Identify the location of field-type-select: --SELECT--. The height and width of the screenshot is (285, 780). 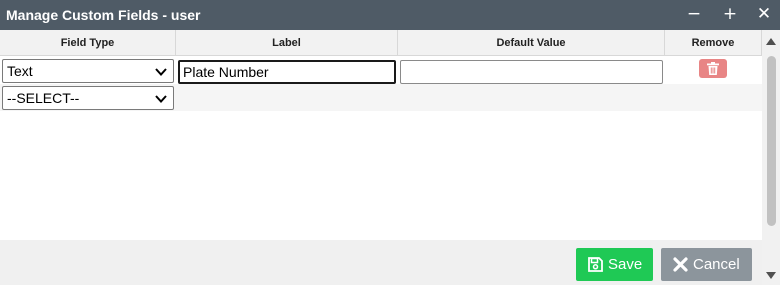
(88, 98).